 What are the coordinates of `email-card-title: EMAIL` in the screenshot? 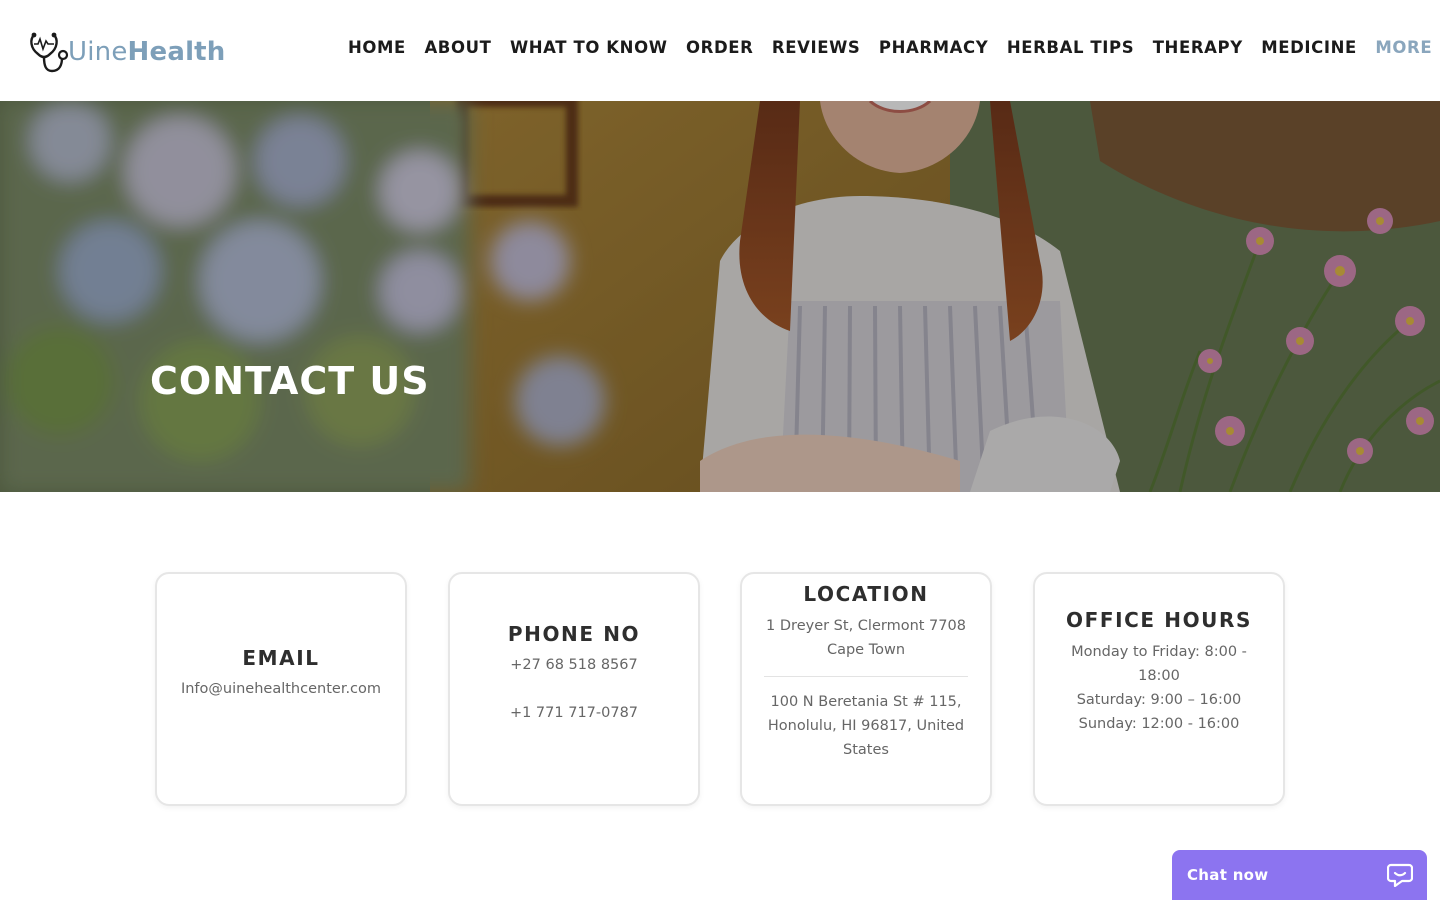 It's located at (281, 658).